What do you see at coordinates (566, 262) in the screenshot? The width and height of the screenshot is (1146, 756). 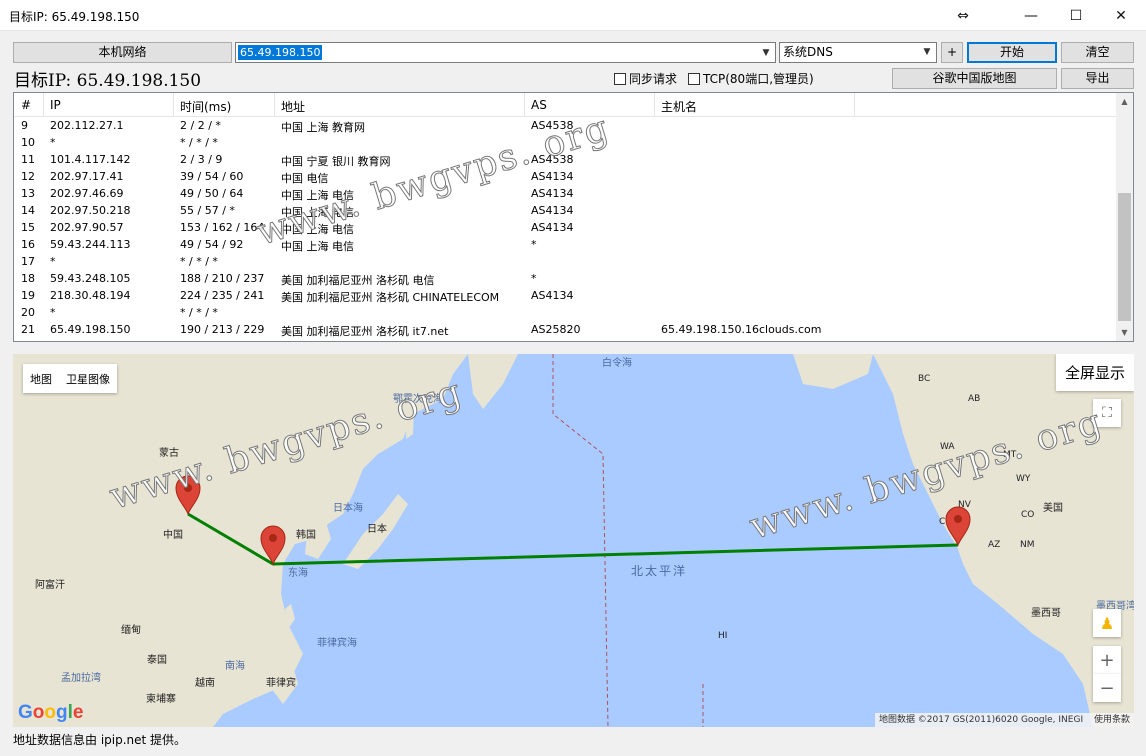 I see `table-row: 17 * * / * / *` at bounding box center [566, 262].